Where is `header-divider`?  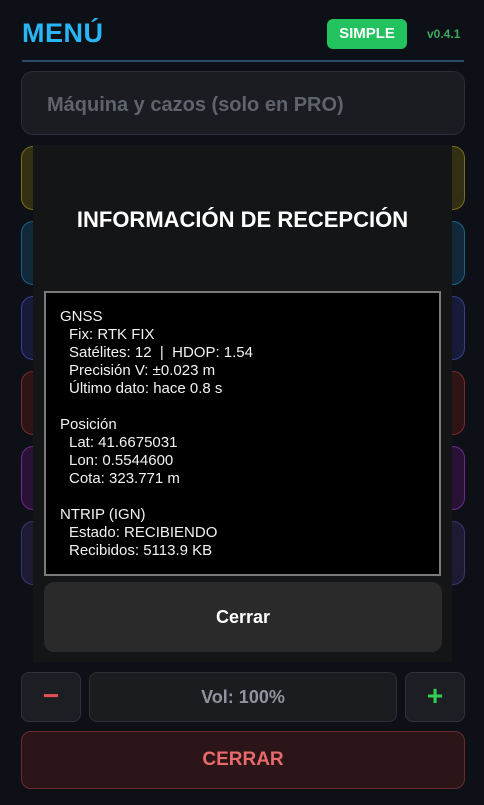 header-divider is located at coordinates (243, 61).